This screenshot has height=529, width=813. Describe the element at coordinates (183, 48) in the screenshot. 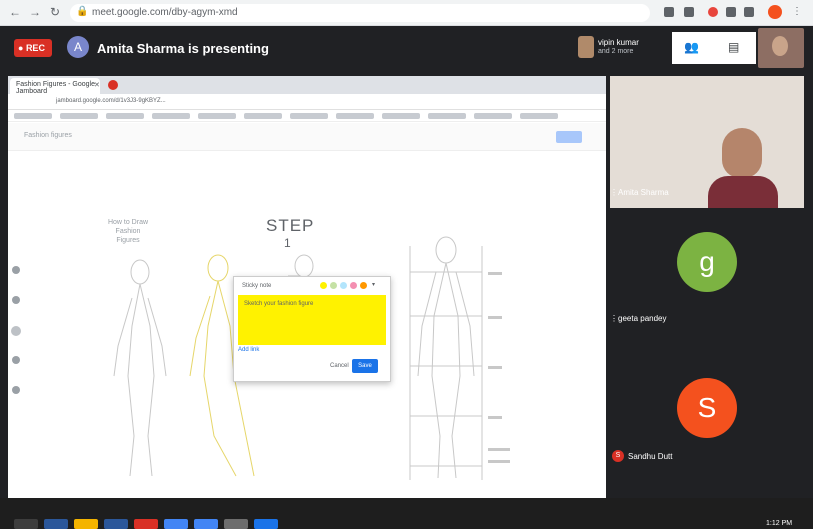

I see `presenting-text: Amita Sharma is presenting` at that location.